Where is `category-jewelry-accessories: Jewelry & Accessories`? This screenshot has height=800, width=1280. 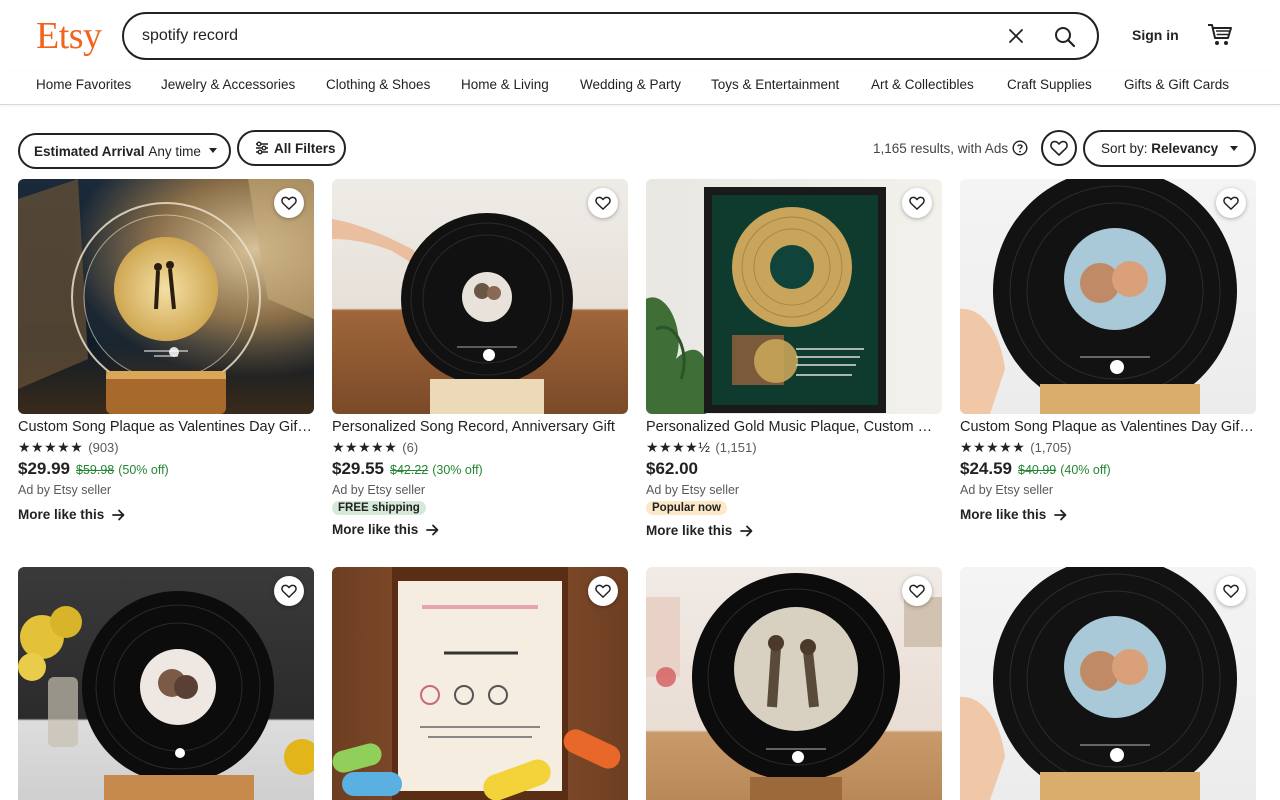 category-jewelry-accessories: Jewelry & Accessories is located at coordinates (228, 84).